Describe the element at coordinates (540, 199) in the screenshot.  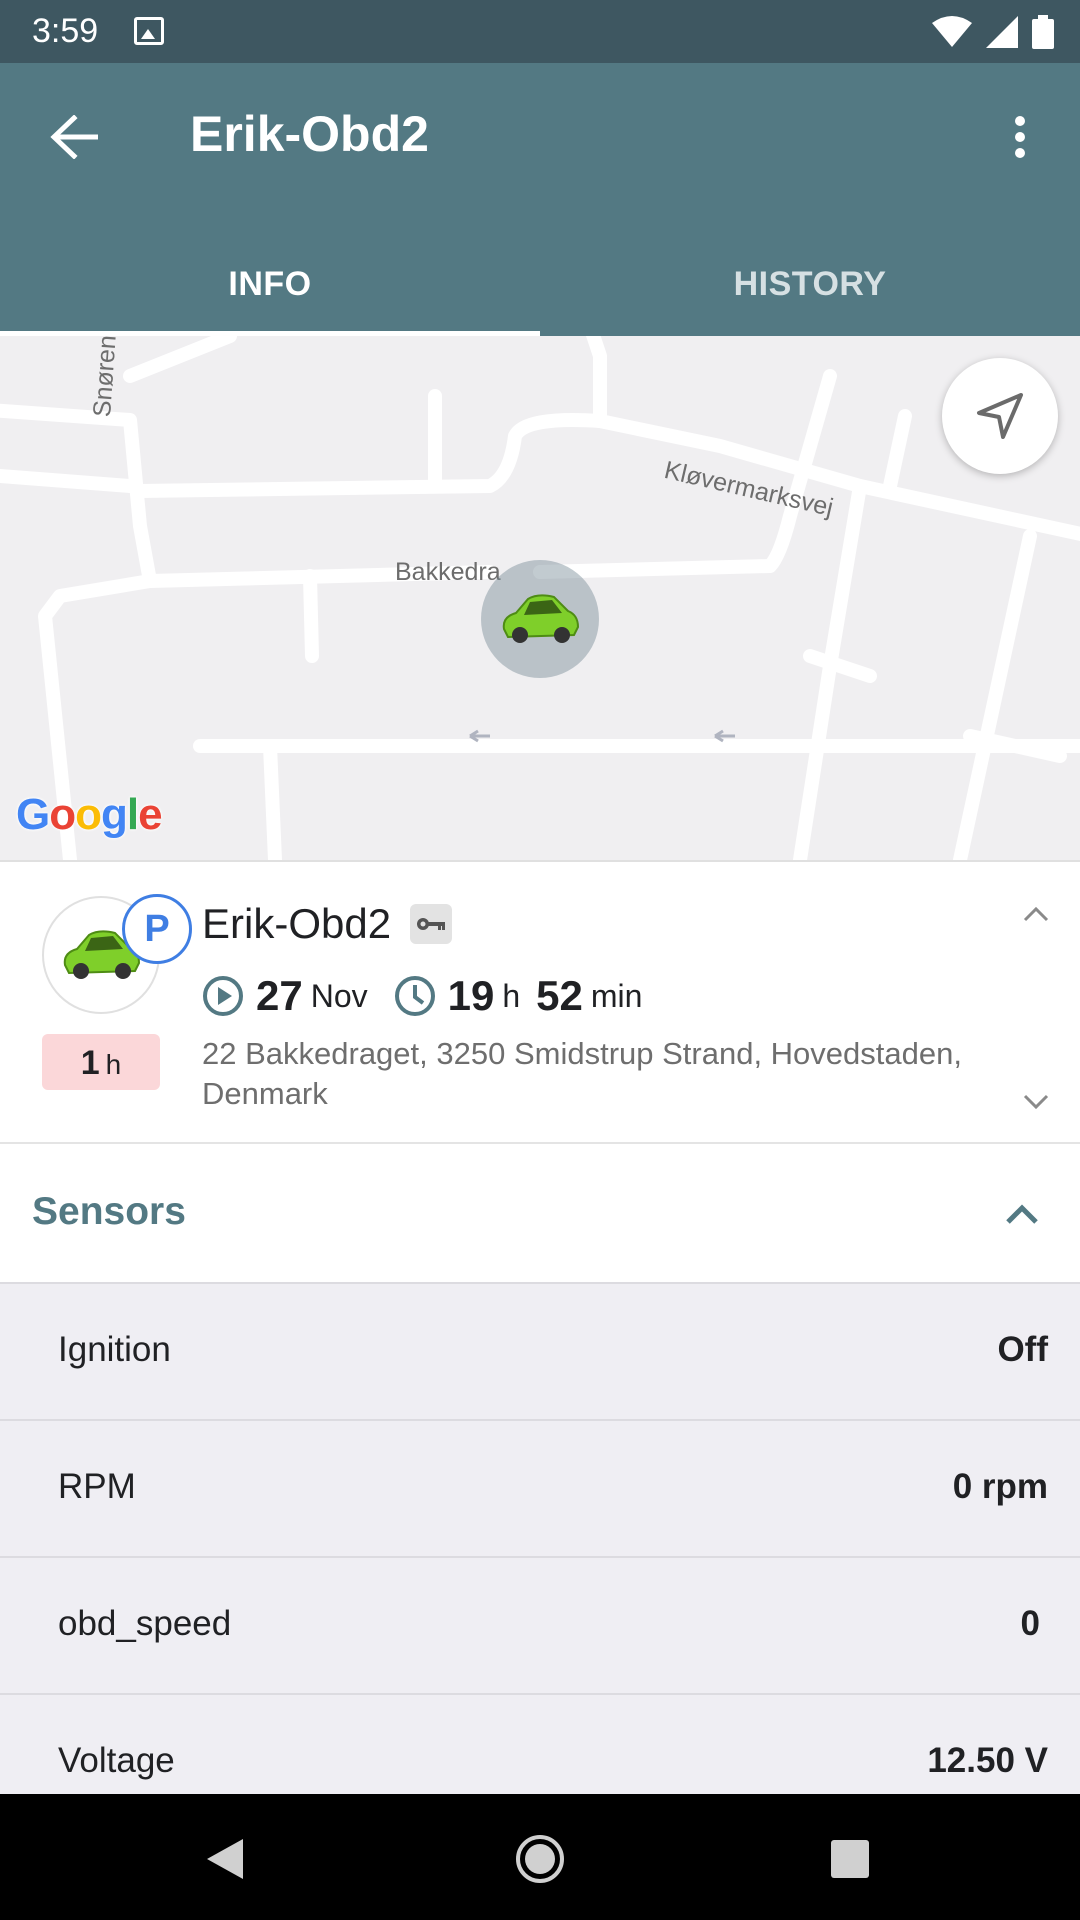
I see `app-bar: Erik-Obd2 INFO HISTORY` at that location.